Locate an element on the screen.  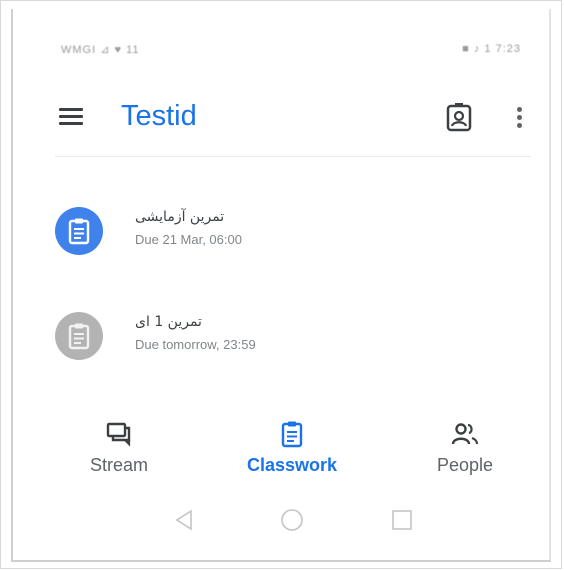
nav-classwork-label: Classwork is located at coordinates (292, 465).